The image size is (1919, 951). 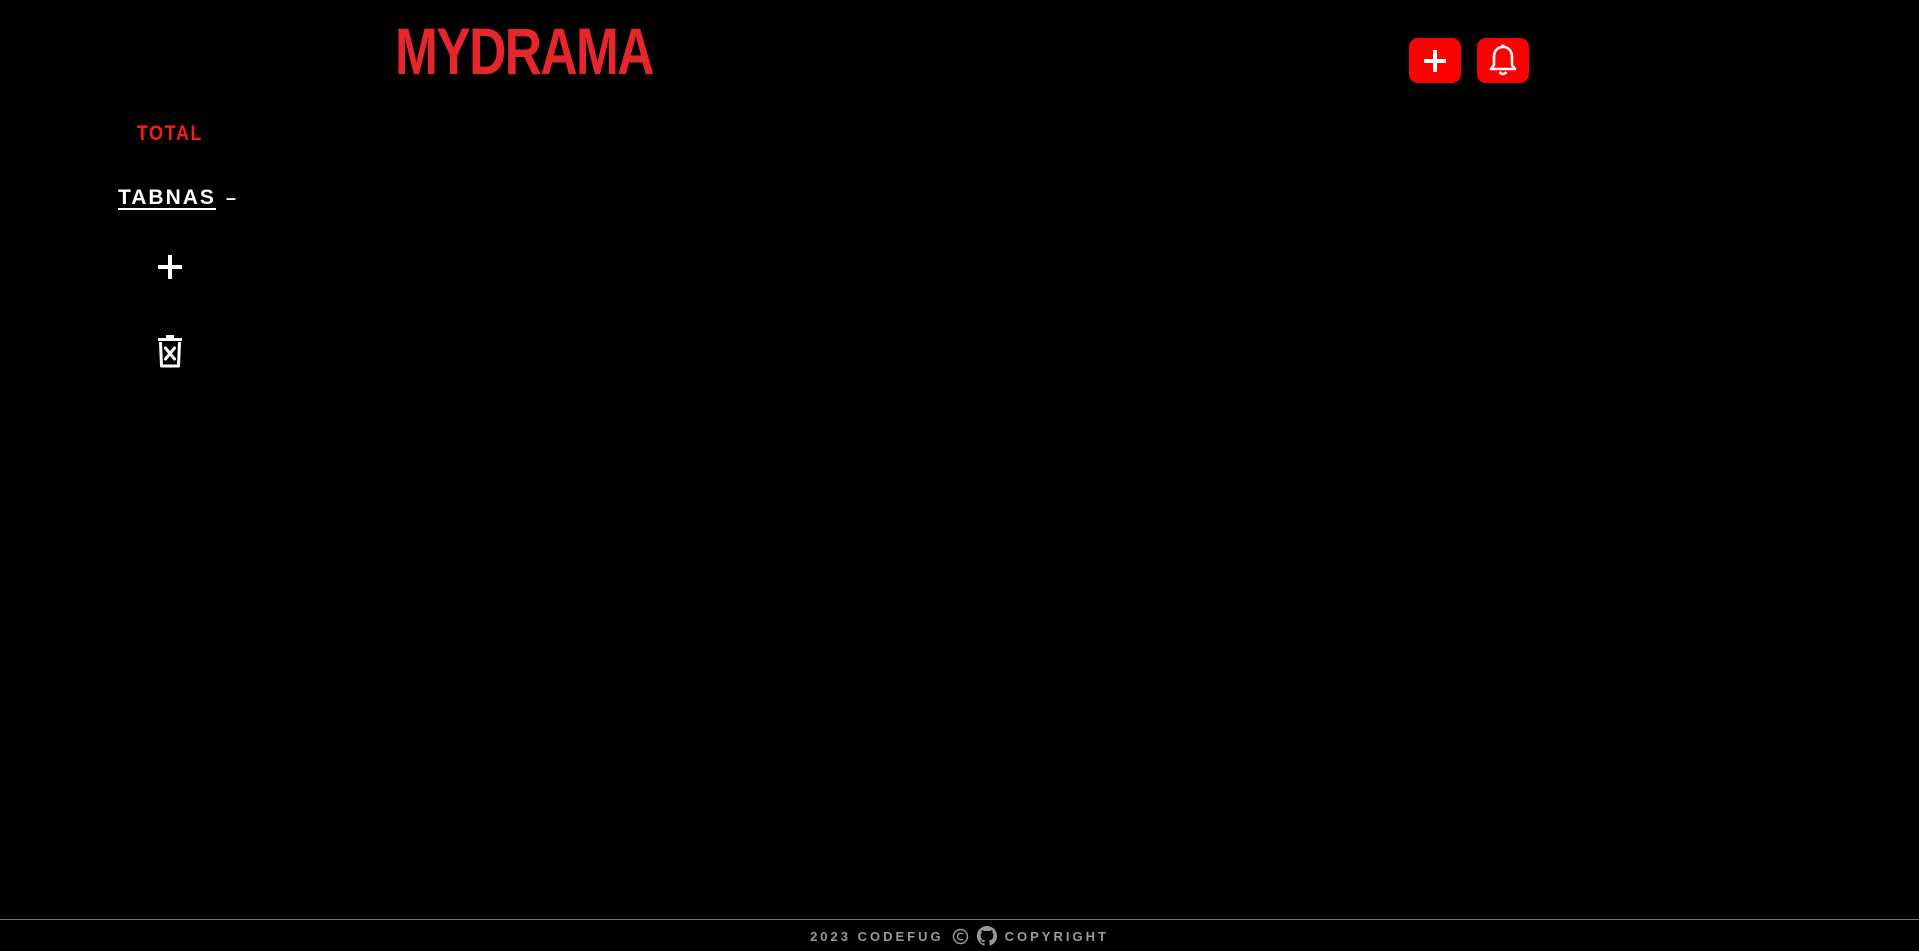 What do you see at coordinates (231, 198) in the screenshot?
I see `tab-remove-dash: –` at bounding box center [231, 198].